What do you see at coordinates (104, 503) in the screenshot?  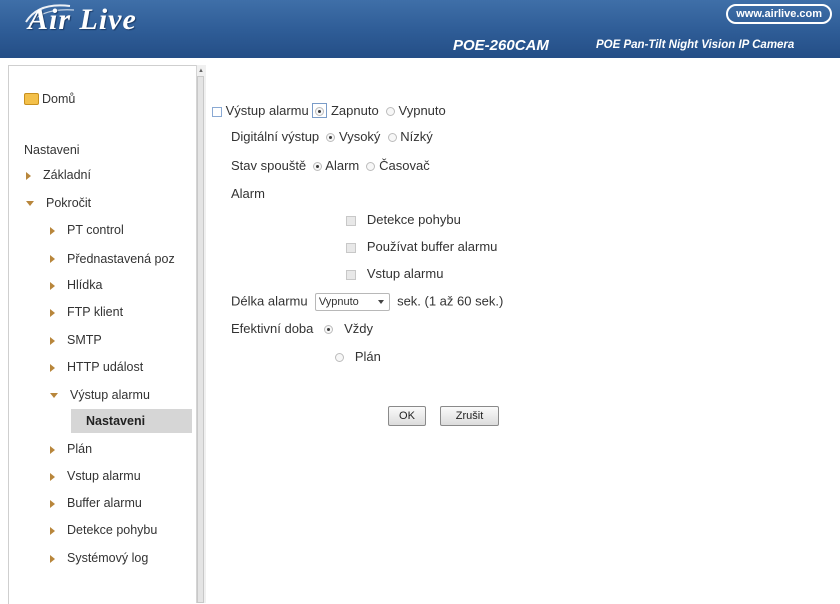 I see `sidebar-item-label: Buffer alarmu` at bounding box center [104, 503].